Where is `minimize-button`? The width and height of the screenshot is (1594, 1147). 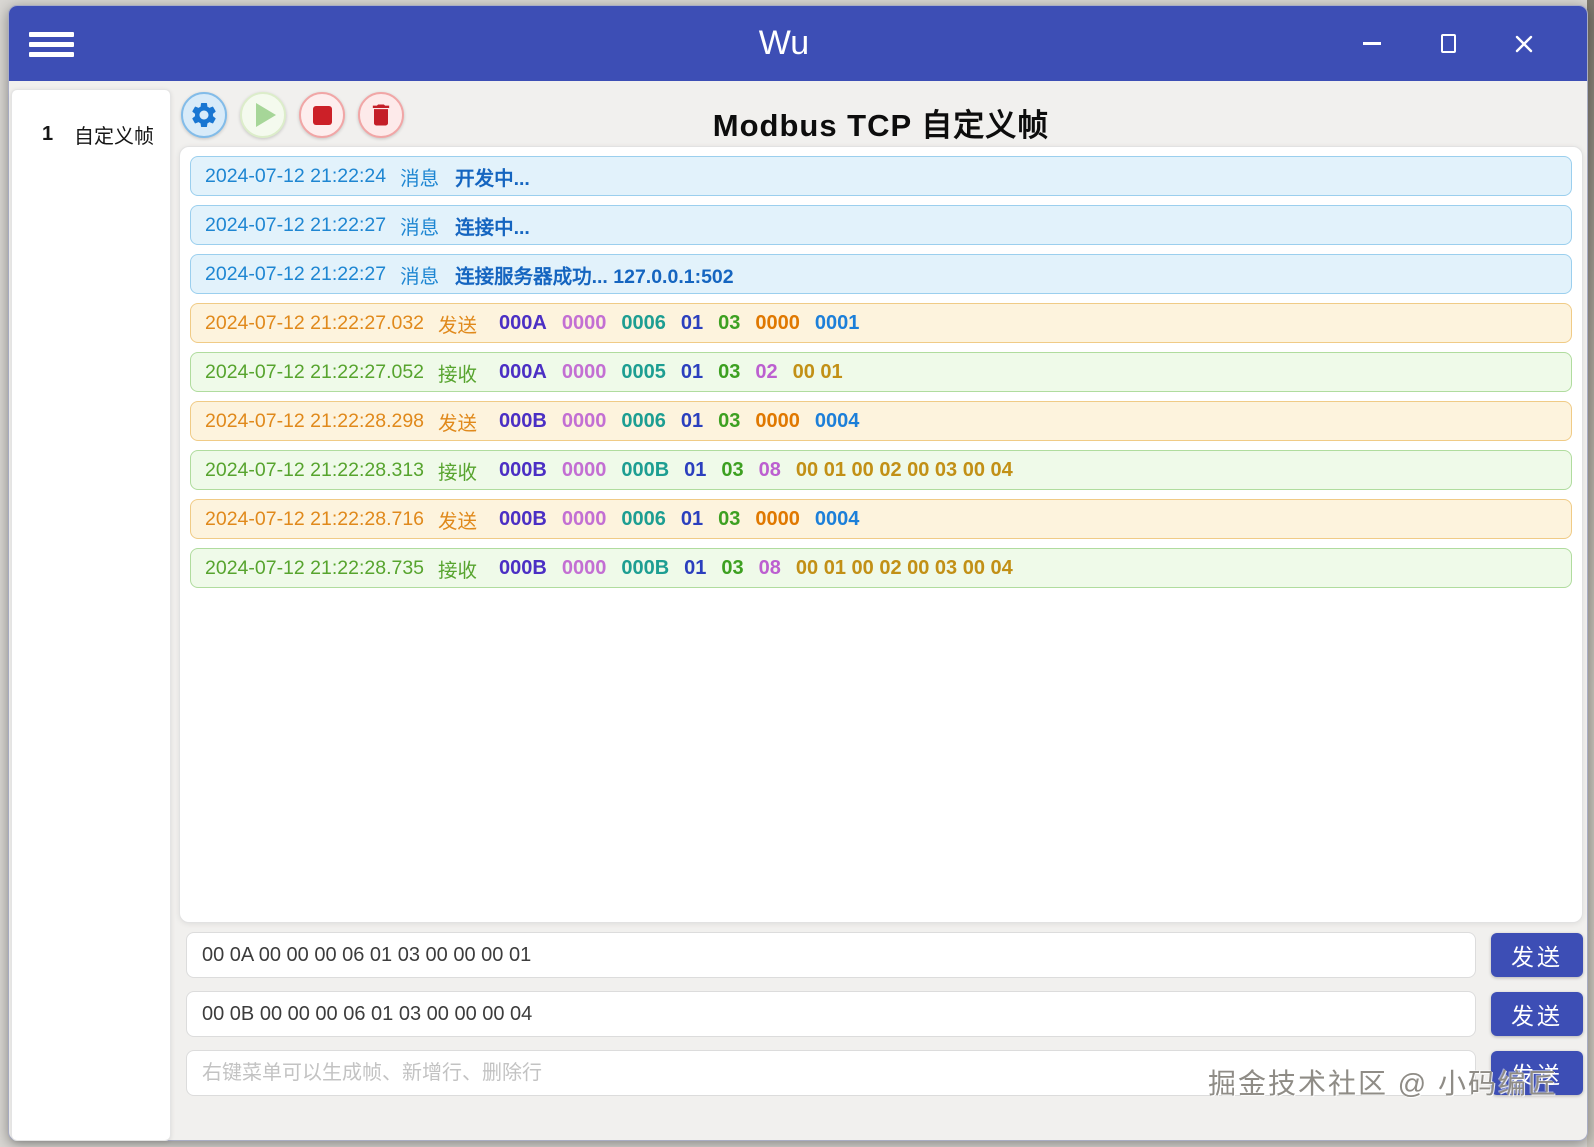 minimize-button is located at coordinates (1372, 44).